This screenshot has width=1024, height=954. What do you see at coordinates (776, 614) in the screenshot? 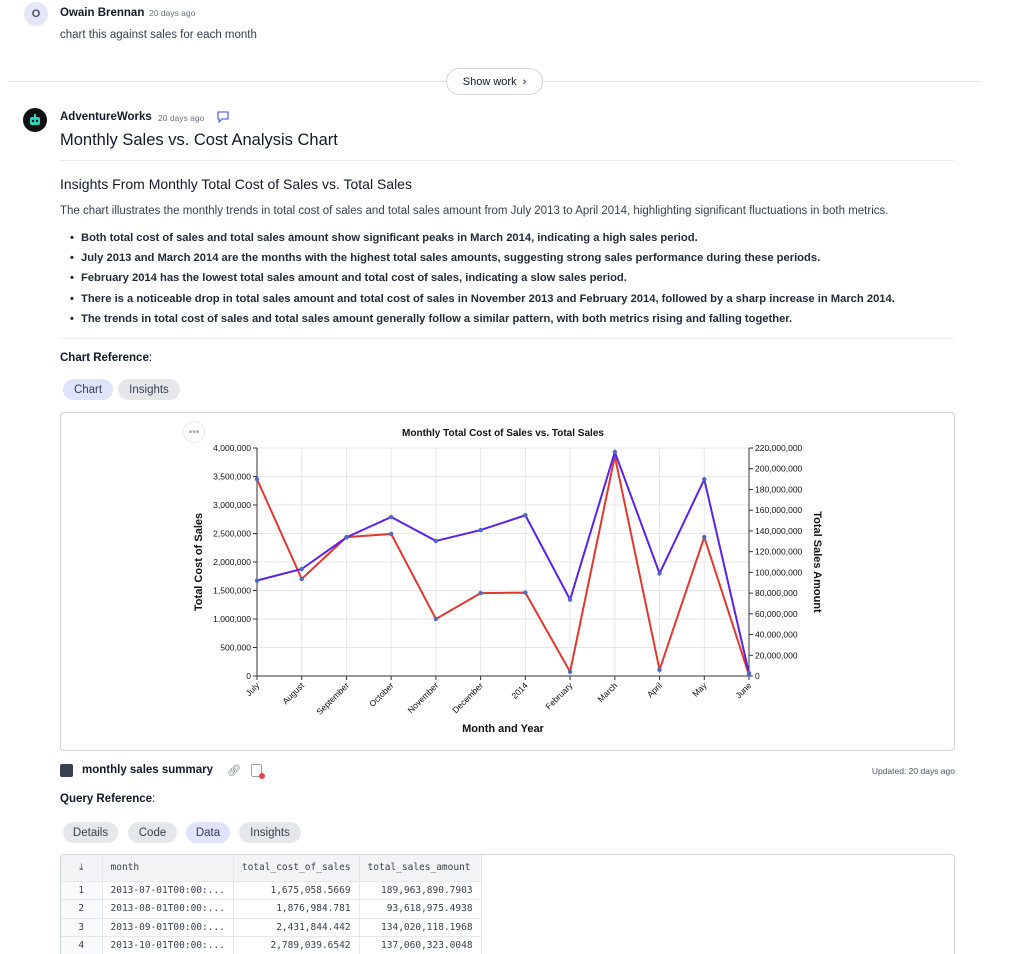
I see `y2-tick-label: 60,000,000` at bounding box center [776, 614].